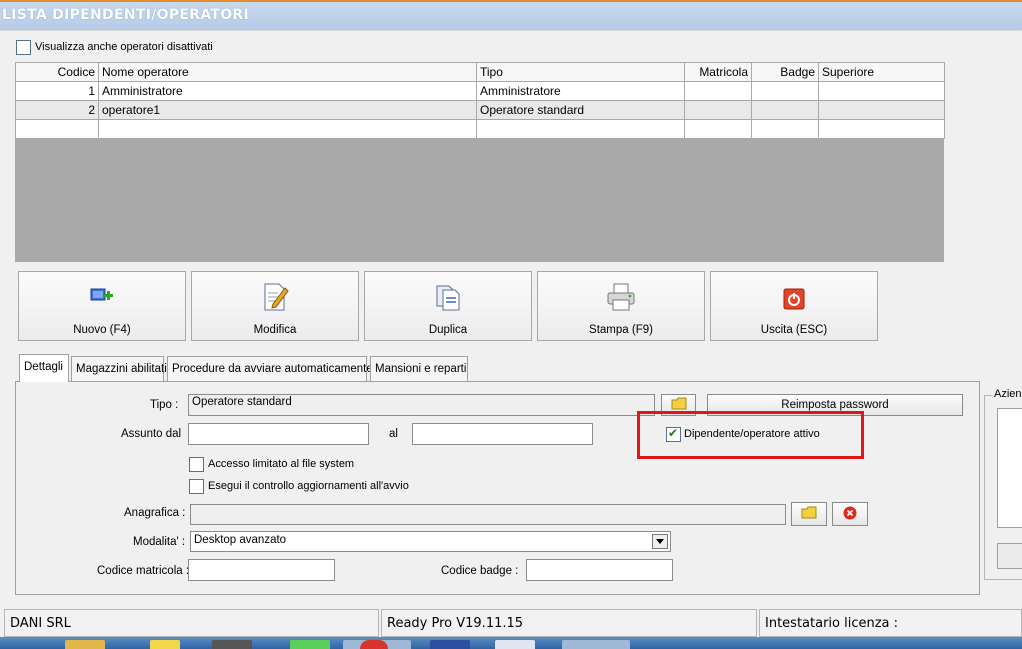 This screenshot has width=1022, height=649. What do you see at coordinates (57, 91) in the screenshot?
I see `cell-codice: 1` at bounding box center [57, 91].